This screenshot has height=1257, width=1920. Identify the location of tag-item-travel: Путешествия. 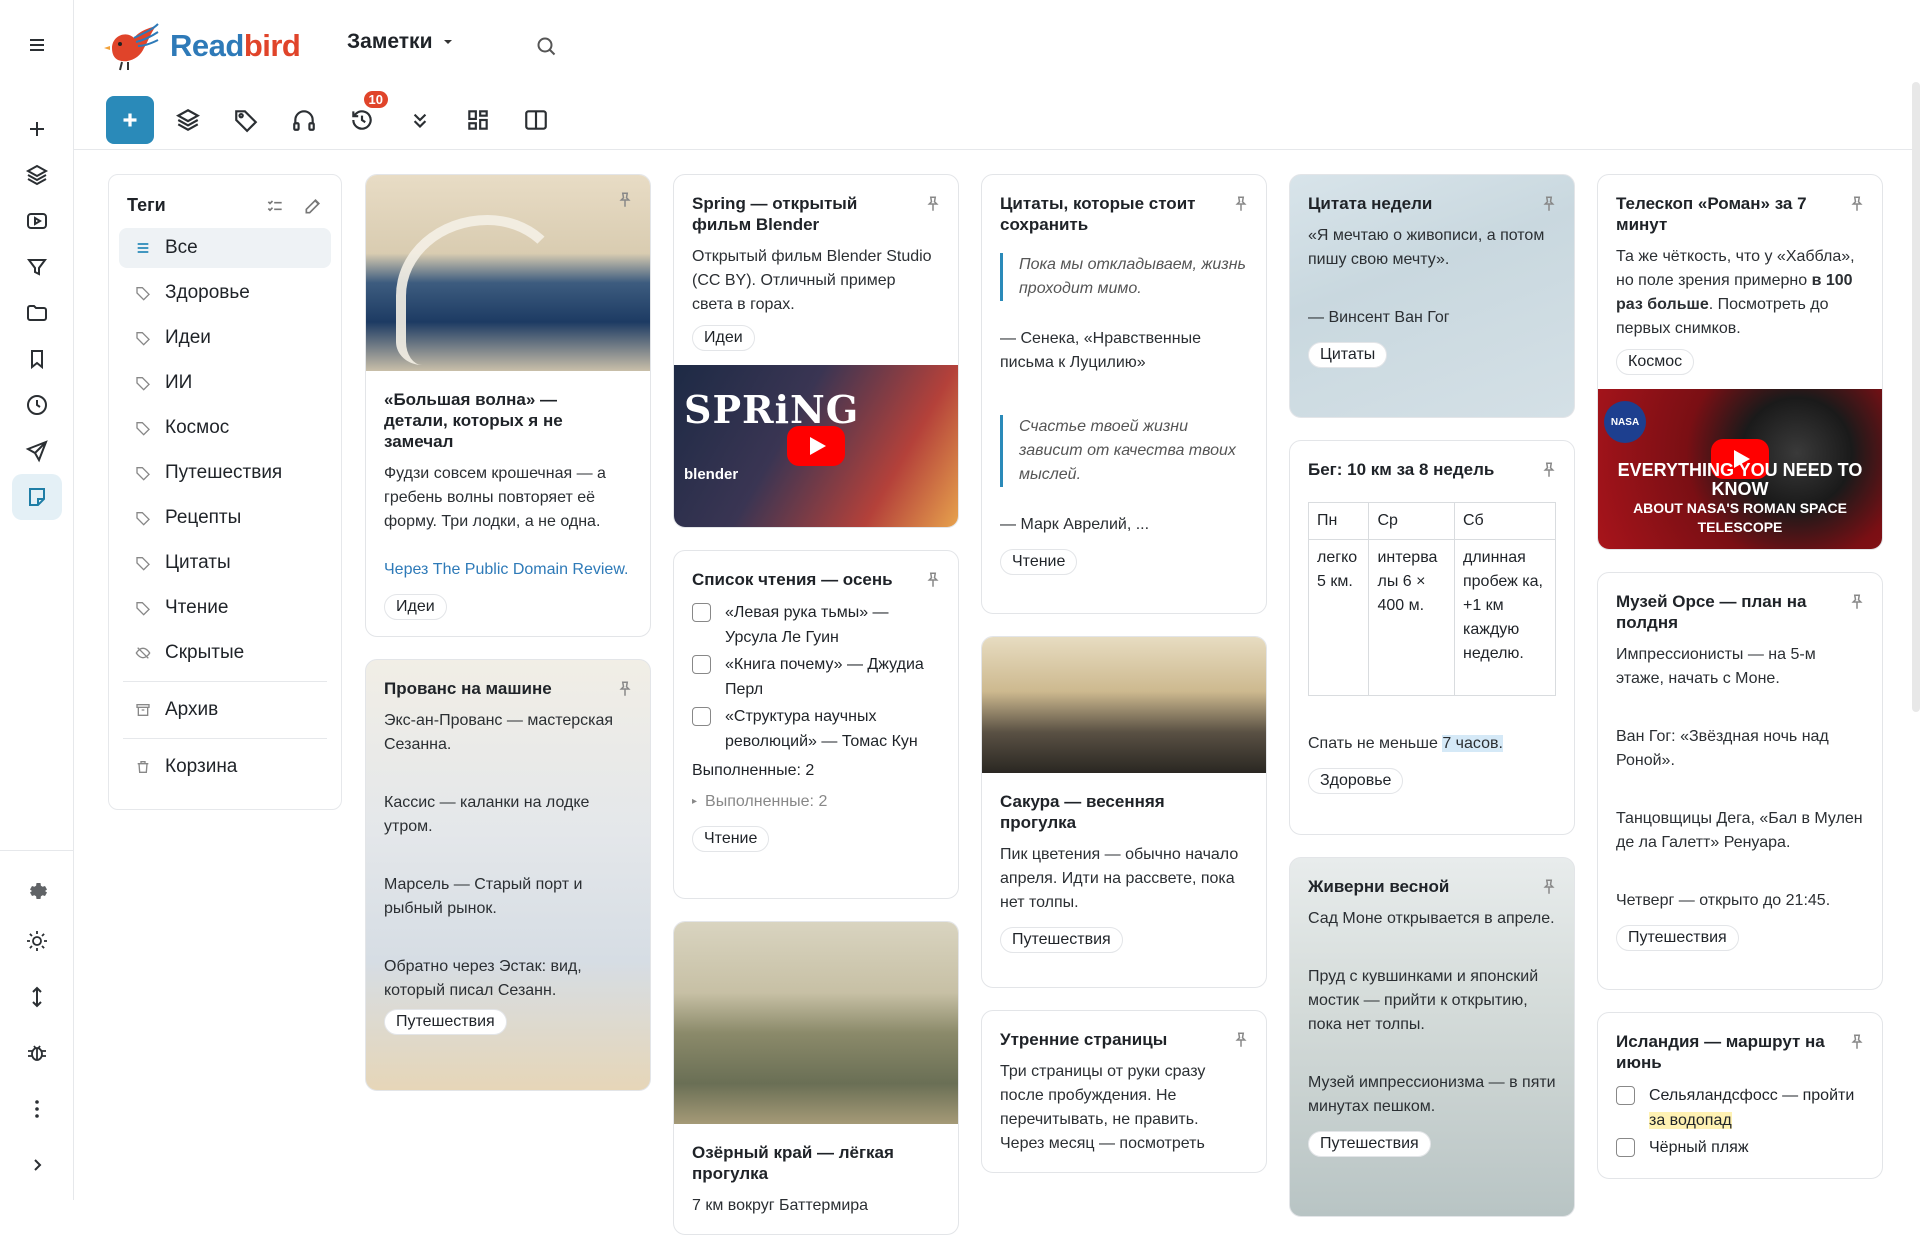
(225, 473).